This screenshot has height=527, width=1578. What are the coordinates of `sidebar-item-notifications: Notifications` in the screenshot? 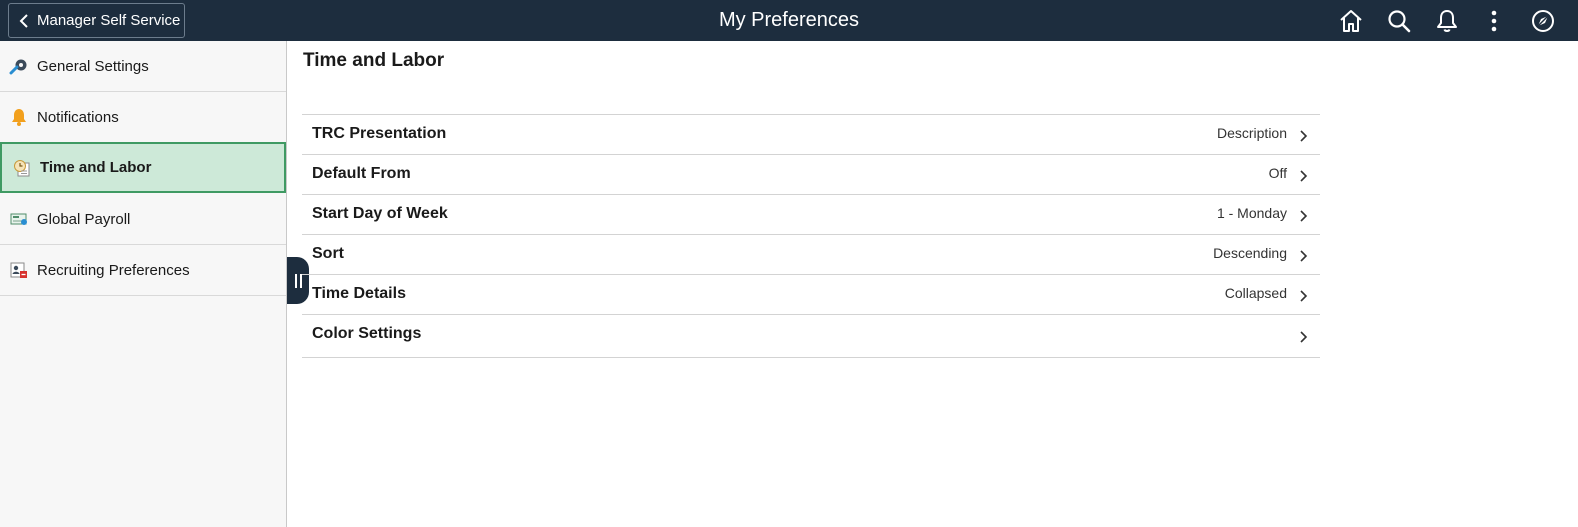 It's located at (143, 117).